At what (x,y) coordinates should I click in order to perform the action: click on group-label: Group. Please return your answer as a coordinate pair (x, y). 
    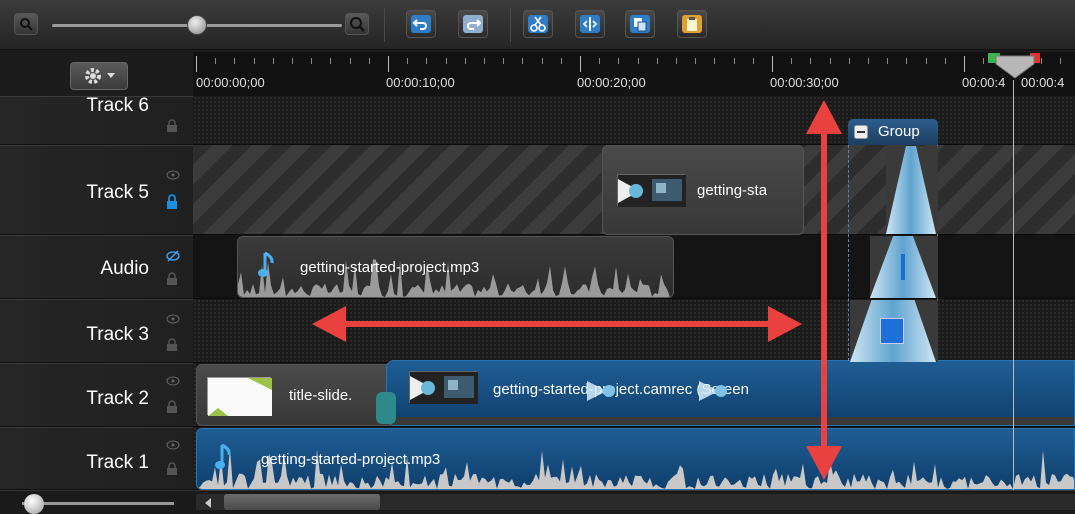
    Looking at the image, I should click on (899, 131).